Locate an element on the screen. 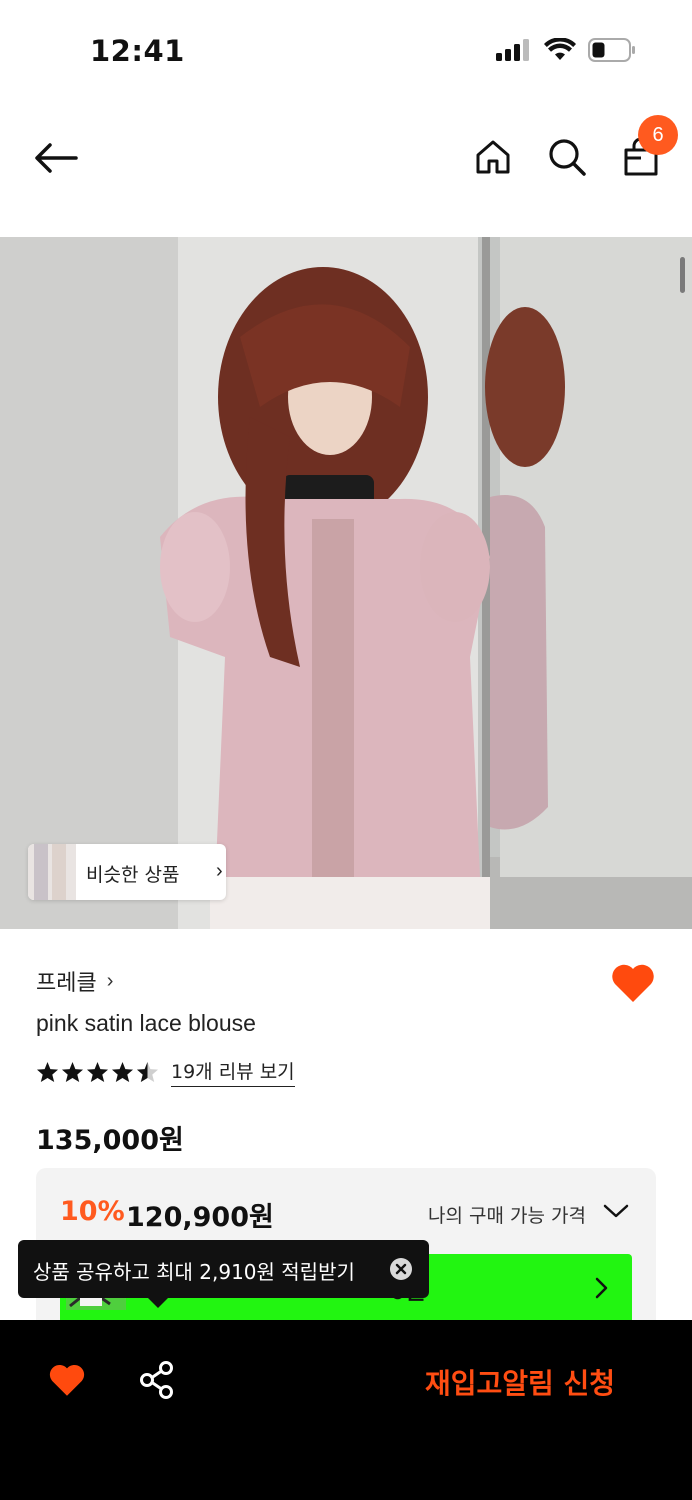 This screenshot has width=692, height=1500. image-scroll-indicator is located at coordinates (682, 275).